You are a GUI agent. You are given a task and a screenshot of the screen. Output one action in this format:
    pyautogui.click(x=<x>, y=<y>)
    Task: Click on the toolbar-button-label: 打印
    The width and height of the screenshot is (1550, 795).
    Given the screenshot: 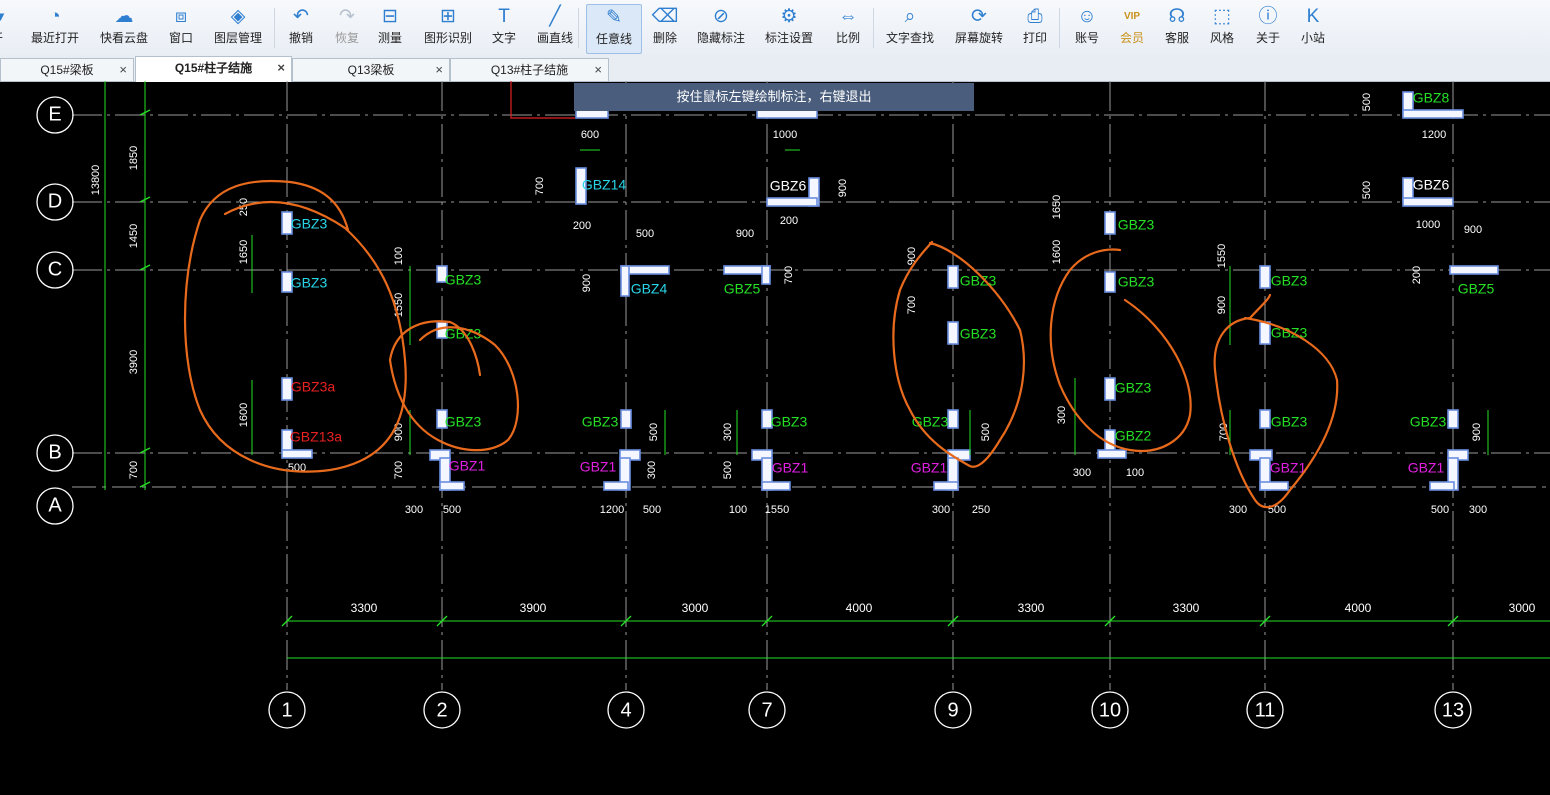 What is the action you would take?
    pyautogui.click(x=1034, y=38)
    